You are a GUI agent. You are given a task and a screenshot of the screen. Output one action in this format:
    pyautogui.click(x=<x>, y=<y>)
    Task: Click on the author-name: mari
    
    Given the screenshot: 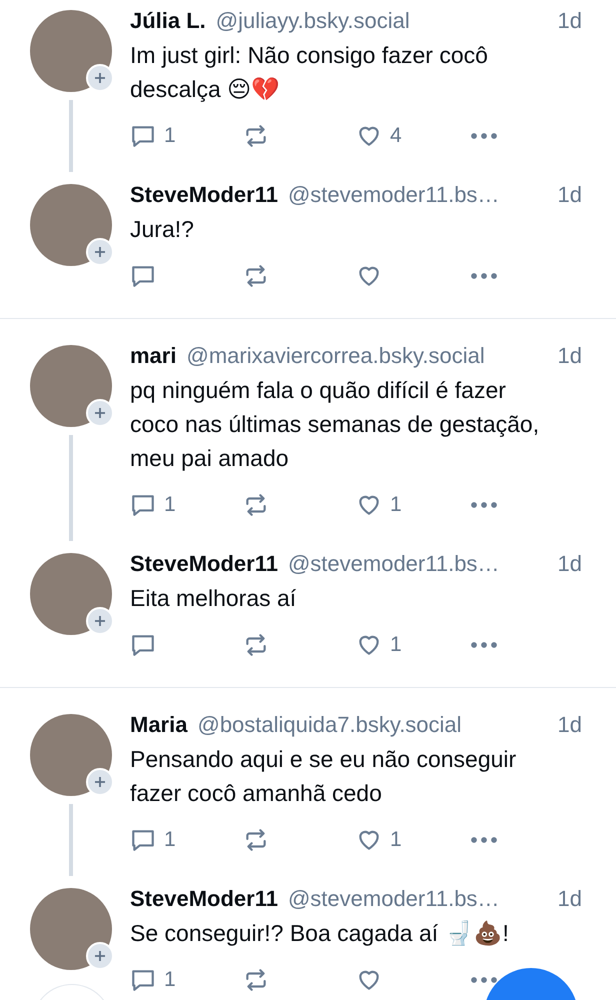 What is the action you would take?
    pyautogui.click(x=153, y=356)
    